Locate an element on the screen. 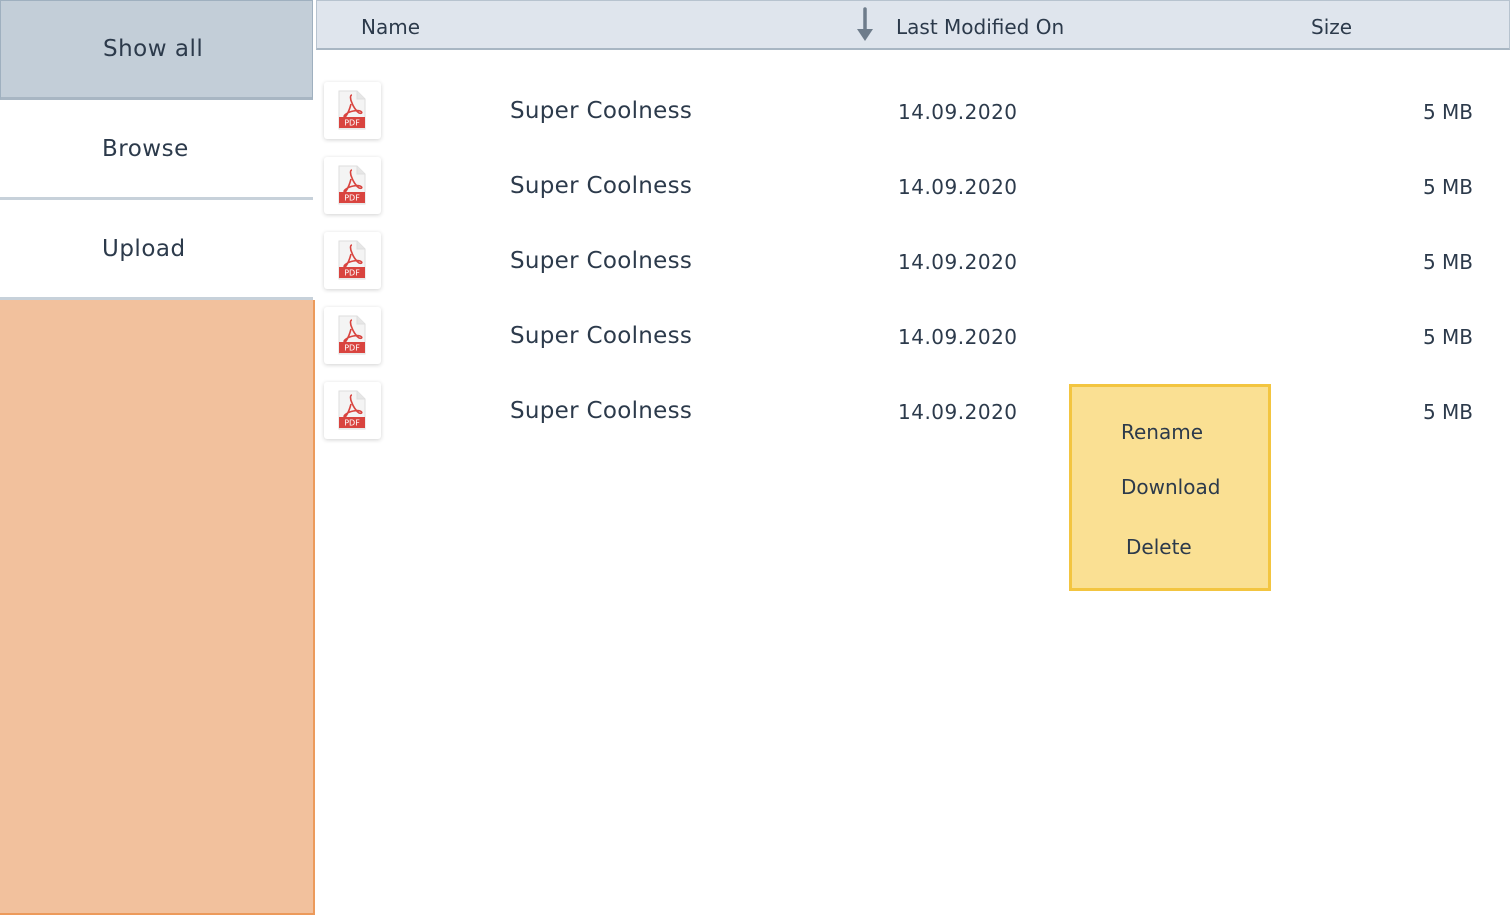 The image size is (1510, 915). sidebar-item-label: Upload is located at coordinates (144, 248).